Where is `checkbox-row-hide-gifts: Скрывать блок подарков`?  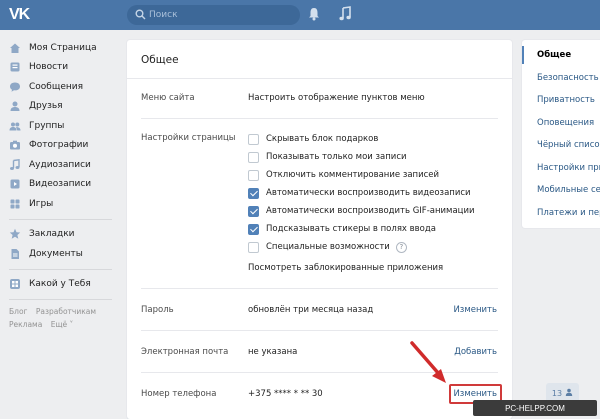 checkbox-row-hide-gifts: Скрывать блок подарков is located at coordinates (313, 139).